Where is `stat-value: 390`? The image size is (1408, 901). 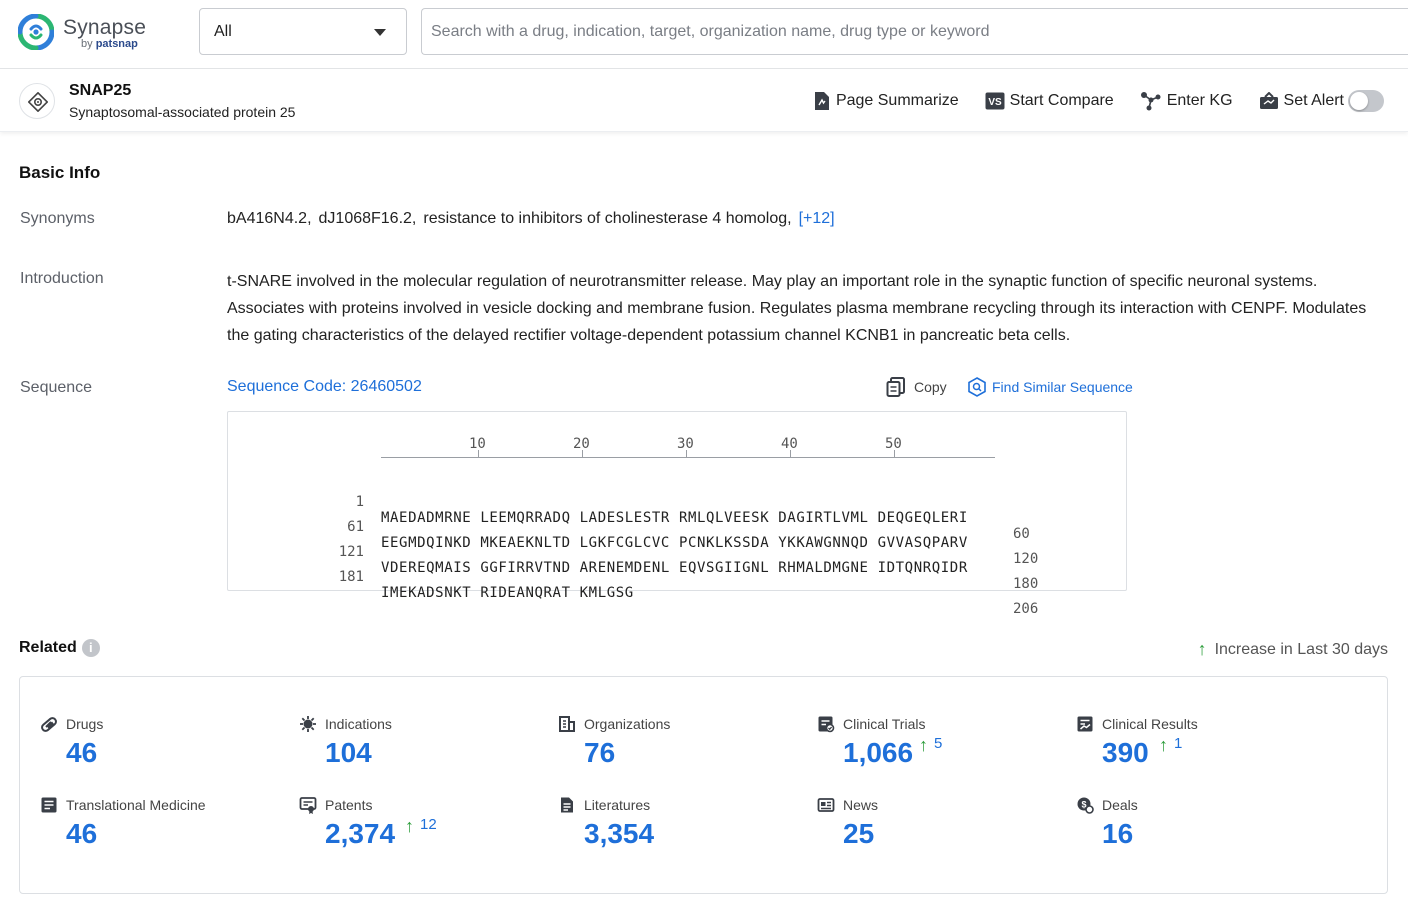 stat-value: 390 is located at coordinates (1125, 753).